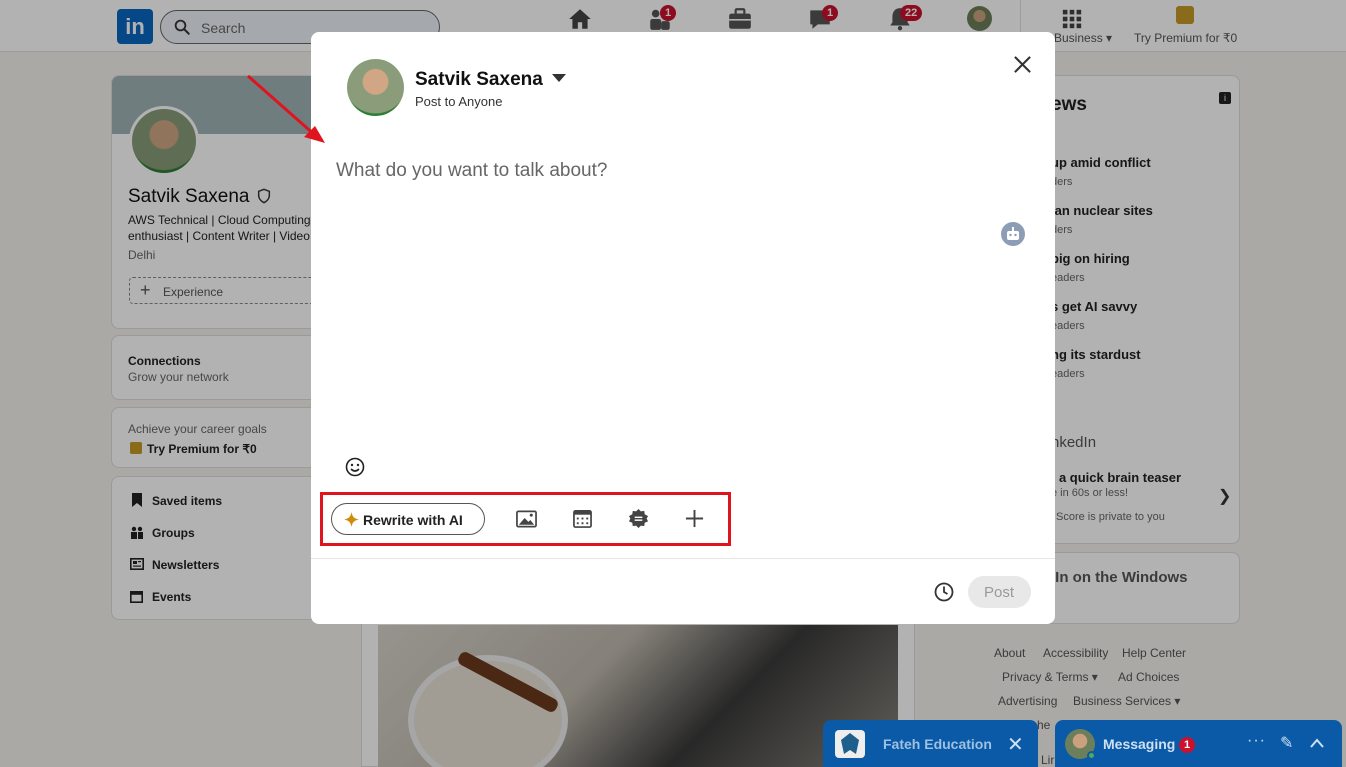  What do you see at coordinates (1198, 743) in the screenshot?
I see `messaging-bar: Messaging 1 ··· ✎` at bounding box center [1198, 743].